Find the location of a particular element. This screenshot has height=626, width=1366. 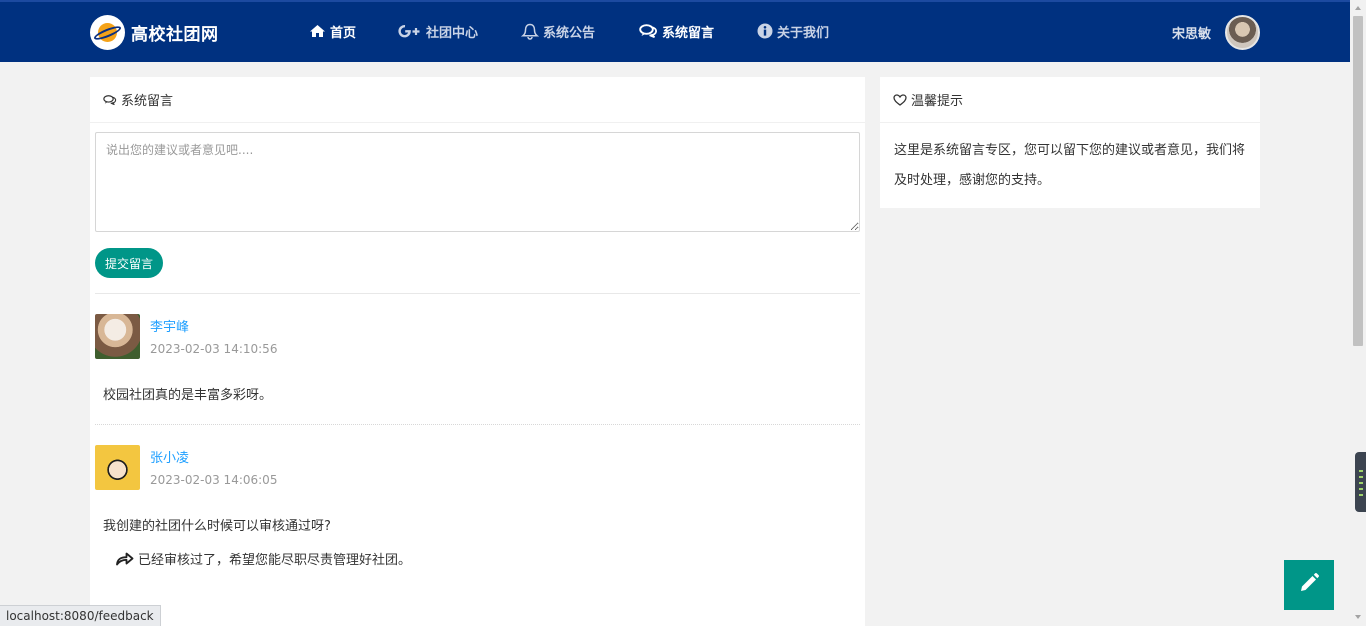

brand-link: 高校社团网 is located at coordinates (154, 32).